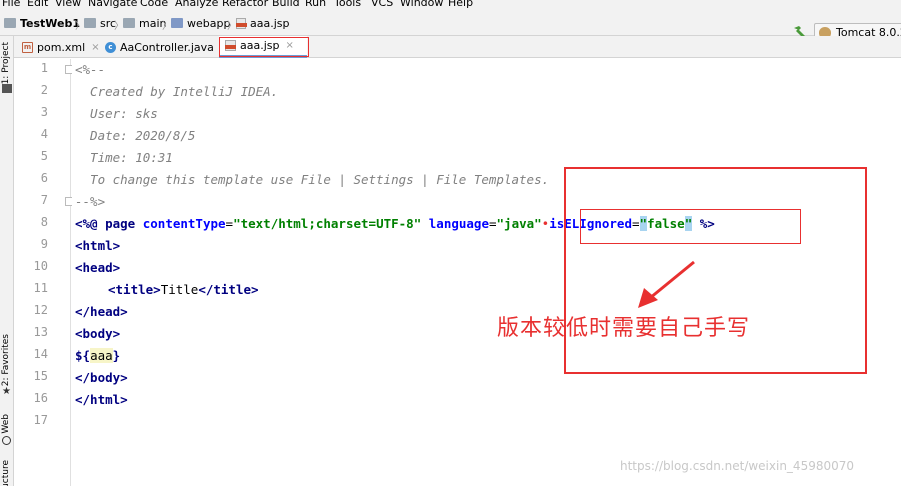  What do you see at coordinates (90, 69) in the screenshot?
I see `code-line-1: <%--` at bounding box center [90, 69].